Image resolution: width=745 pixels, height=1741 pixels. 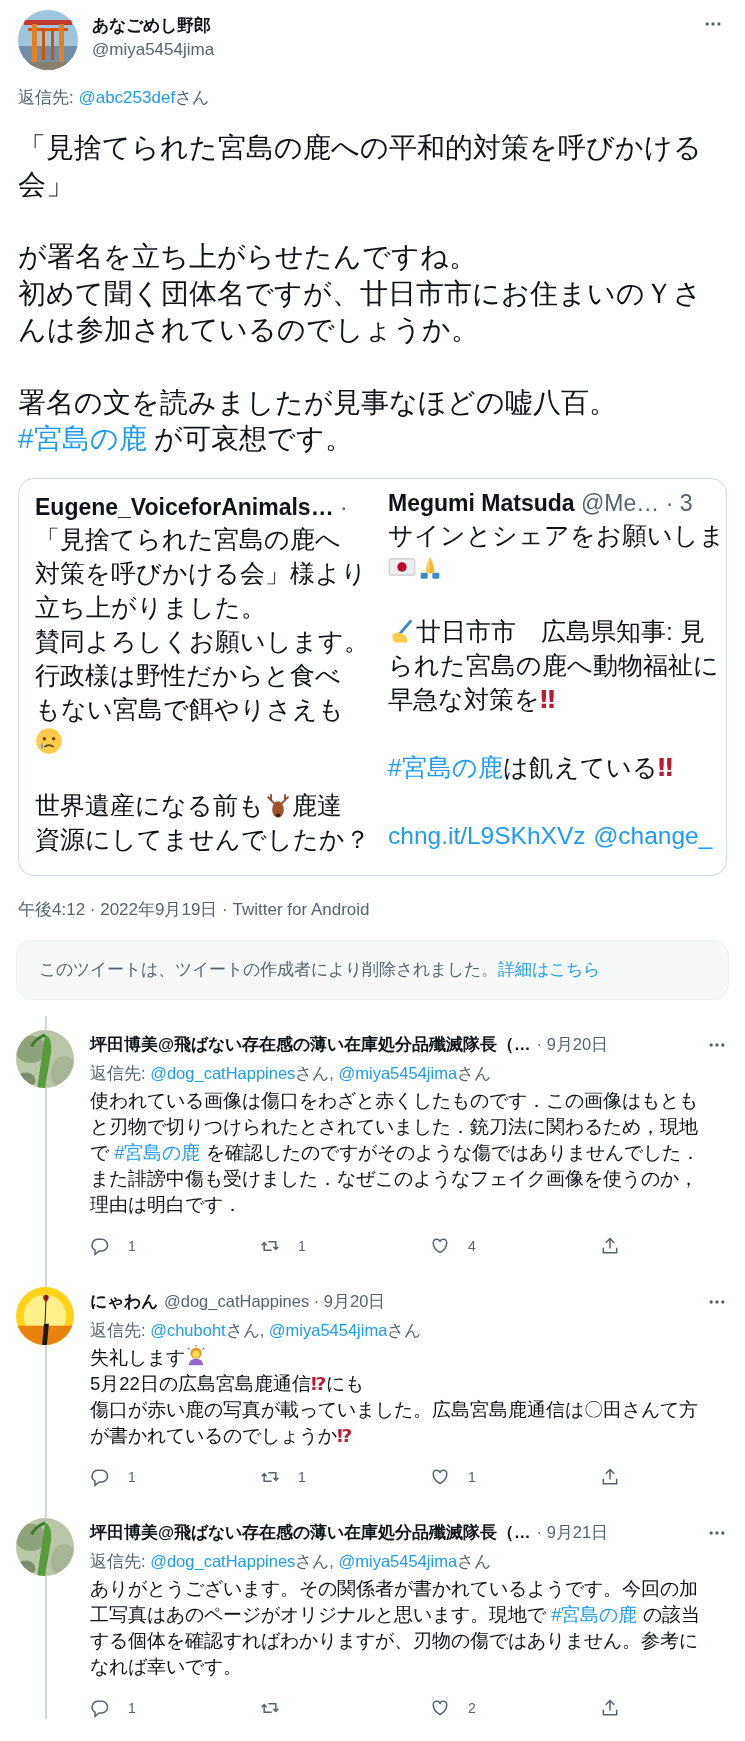 I want to click on screenshot-text-line: #宮島の鹿は飢えている‼, so click(x=530, y=767).